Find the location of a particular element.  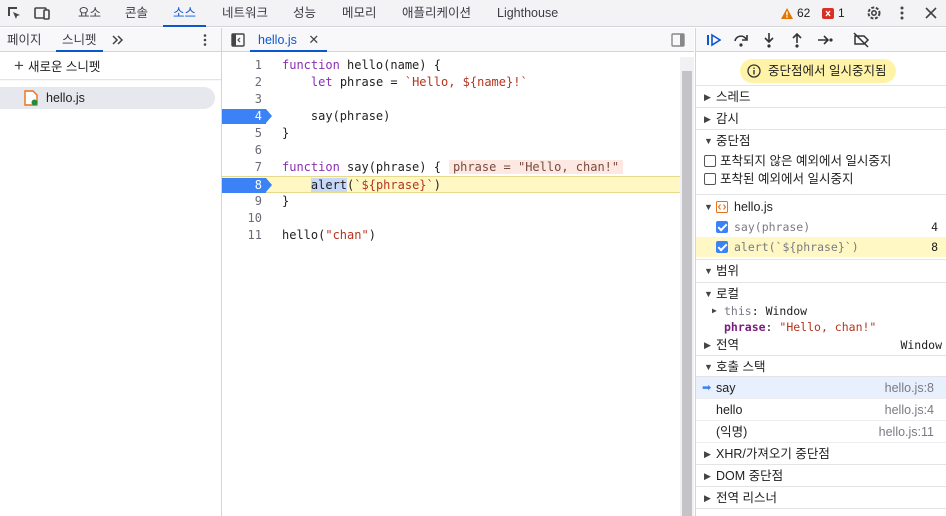

breakpoint-item-active: alert(`${phrase}`) 8 is located at coordinates (821, 247).